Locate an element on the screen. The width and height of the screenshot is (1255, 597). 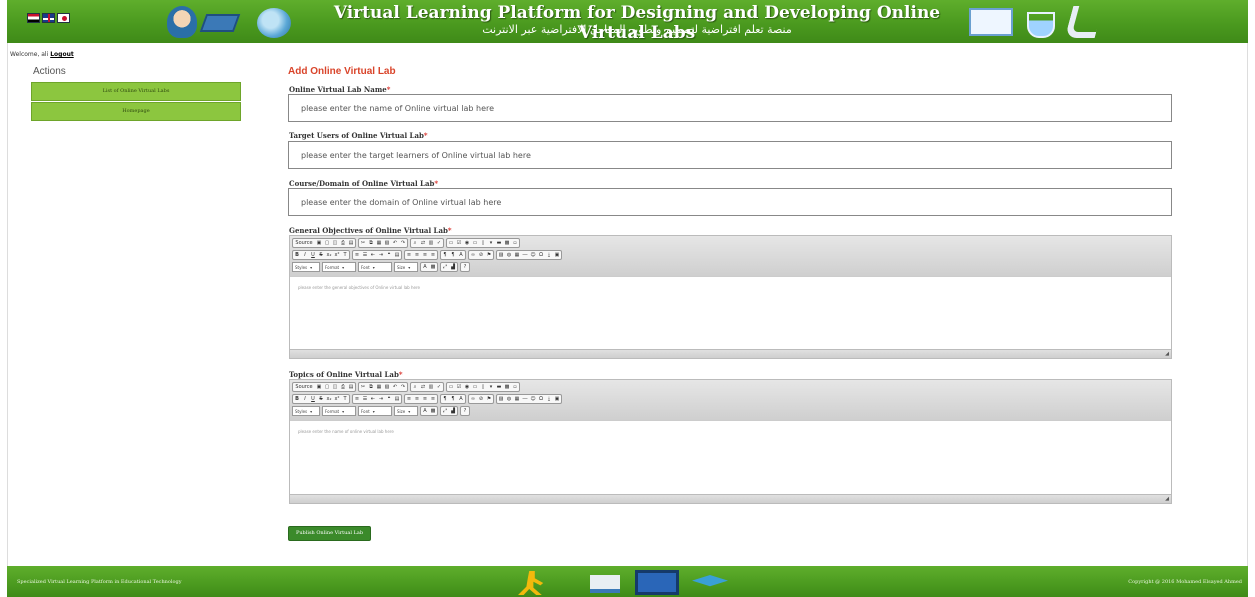
font-select: Font ▾ is located at coordinates (375, 267).